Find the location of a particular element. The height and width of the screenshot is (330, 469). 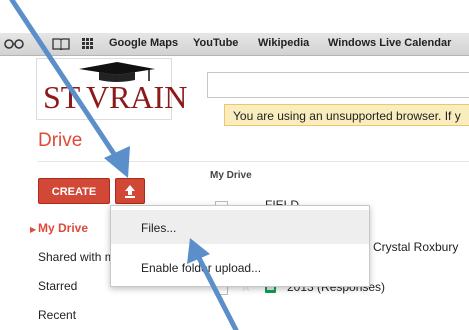

sidebar-item-my-drive: My Drive is located at coordinates (63, 228).